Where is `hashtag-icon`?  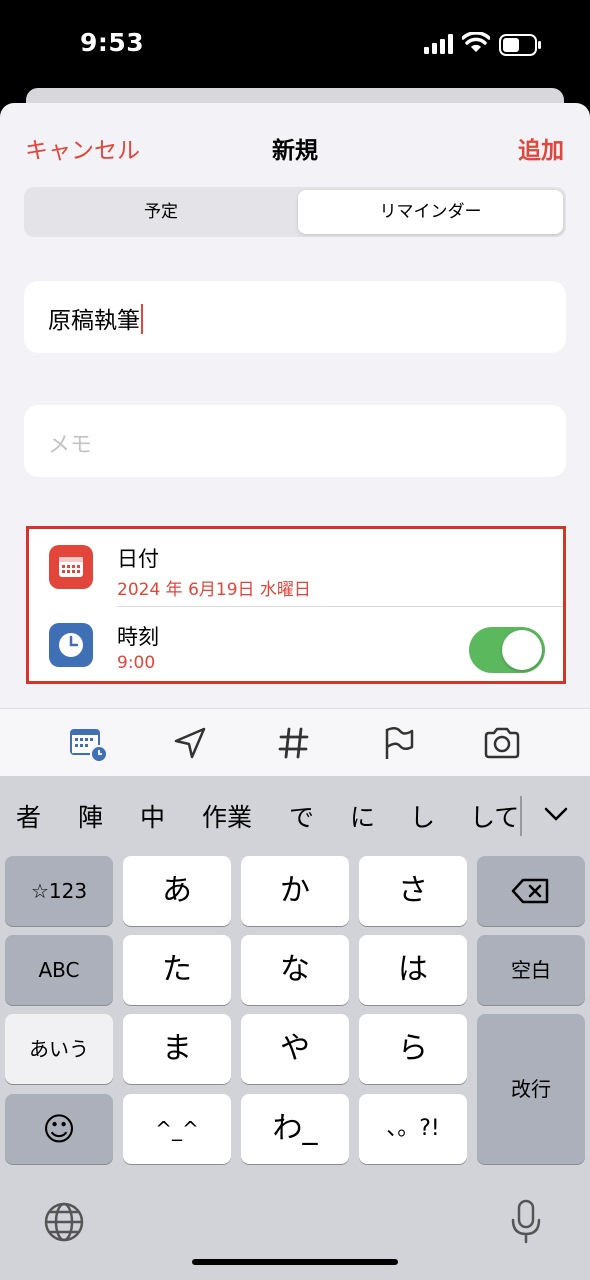 hashtag-icon is located at coordinates (294, 743).